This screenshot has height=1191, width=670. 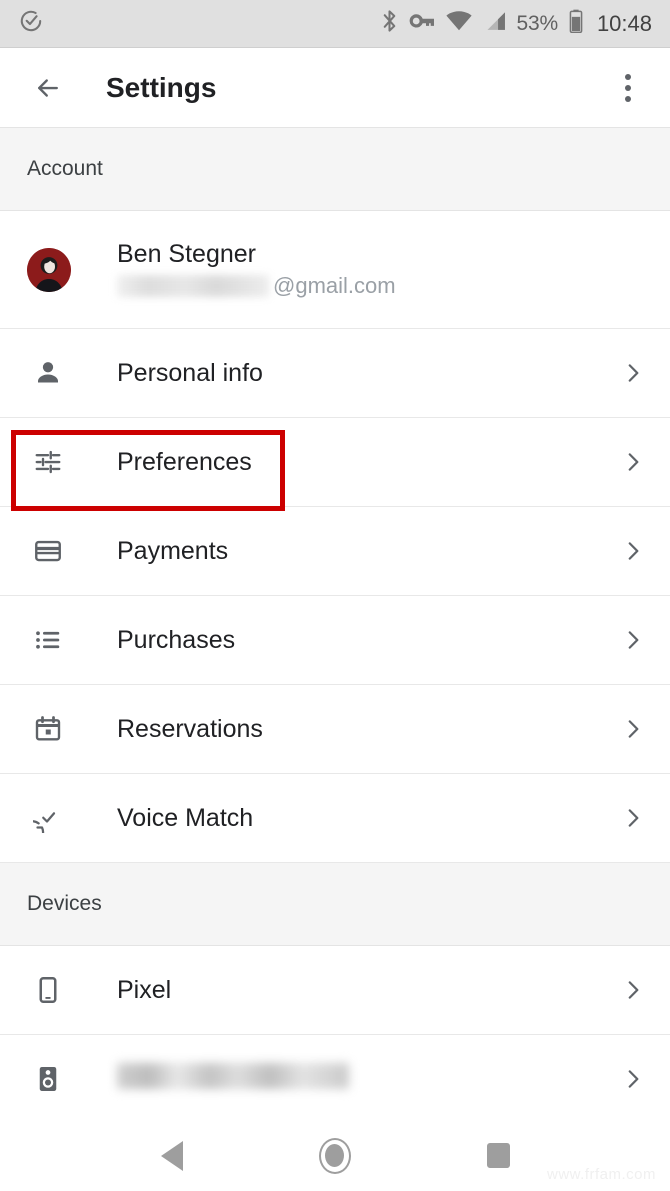 What do you see at coordinates (335, 640) in the screenshot?
I see `list-item-purchases: Purchases` at bounding box center [335, 640].